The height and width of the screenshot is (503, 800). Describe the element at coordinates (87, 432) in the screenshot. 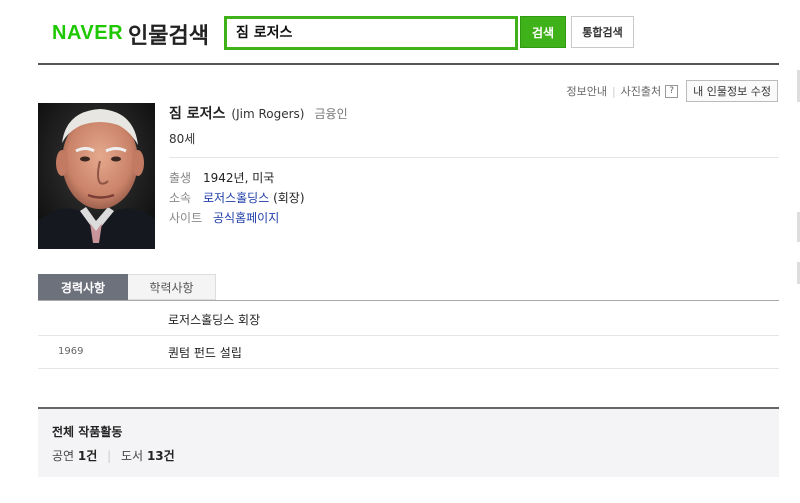

I see `works-title: 전체 작품활동` at that location.